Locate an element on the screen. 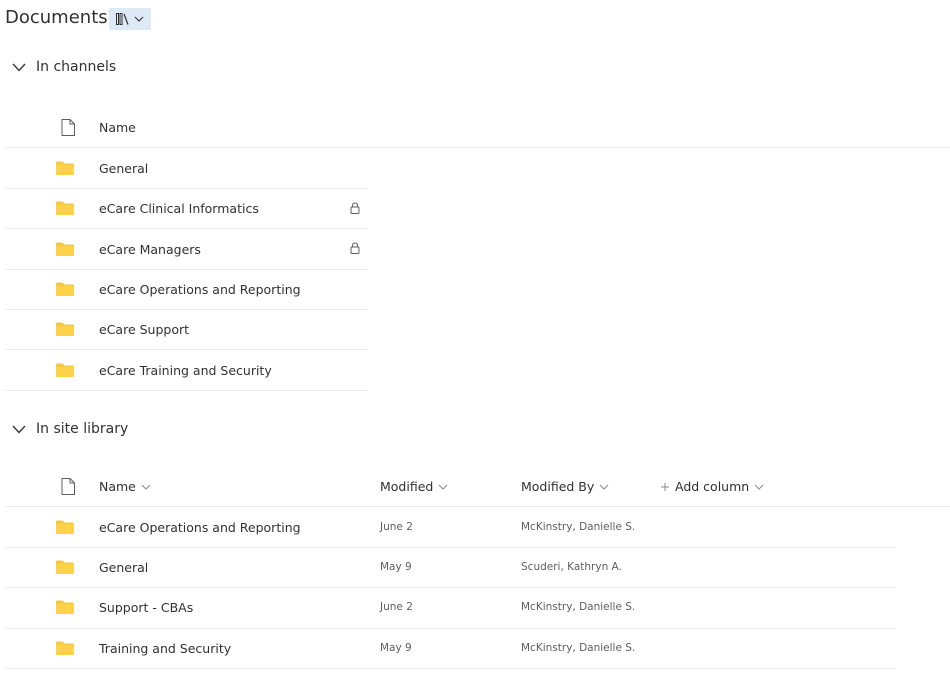 Image resolution: width=950 pixels, height=686 pixels. folder-name: Training and Security is located at coordinates (165, 648).